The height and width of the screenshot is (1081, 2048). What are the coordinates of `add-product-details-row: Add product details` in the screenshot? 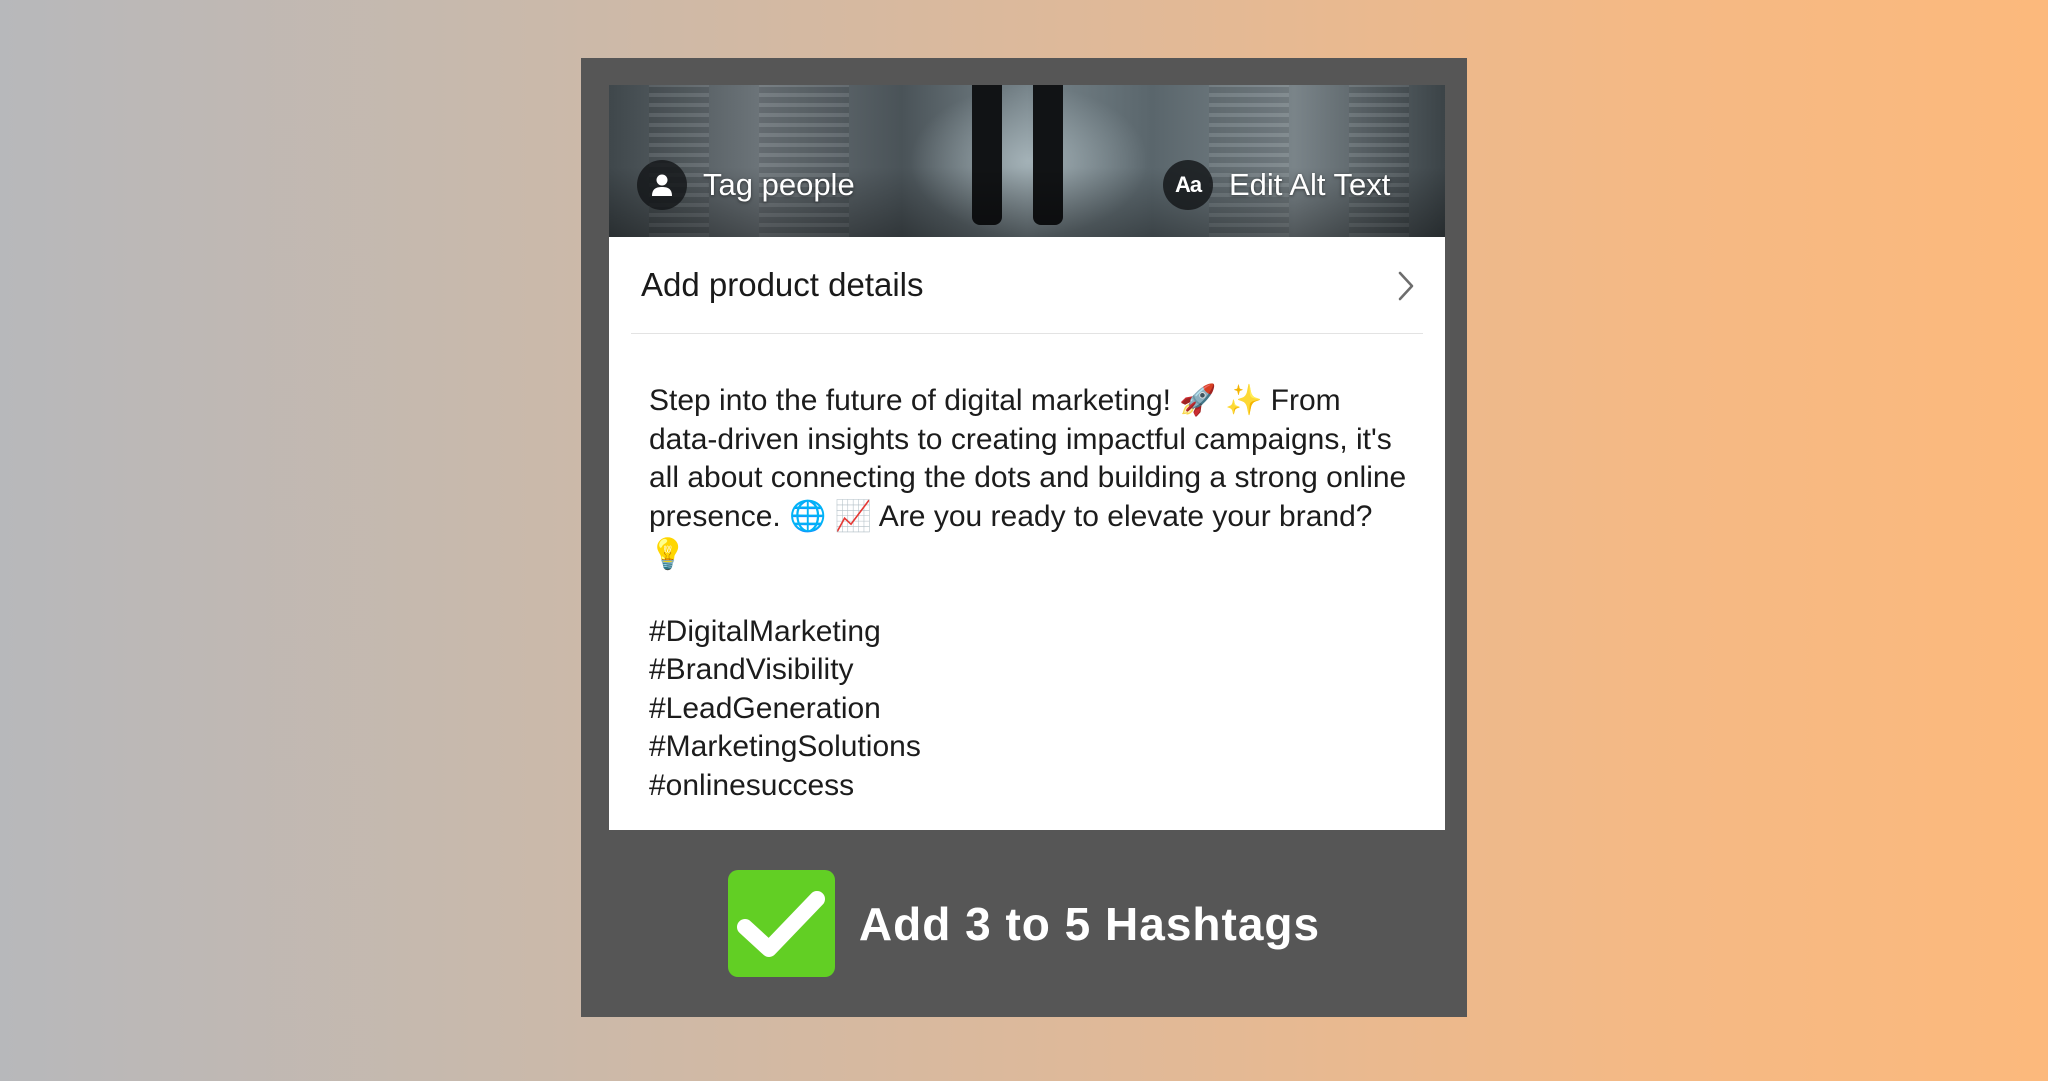 It's located at (1027, 285).